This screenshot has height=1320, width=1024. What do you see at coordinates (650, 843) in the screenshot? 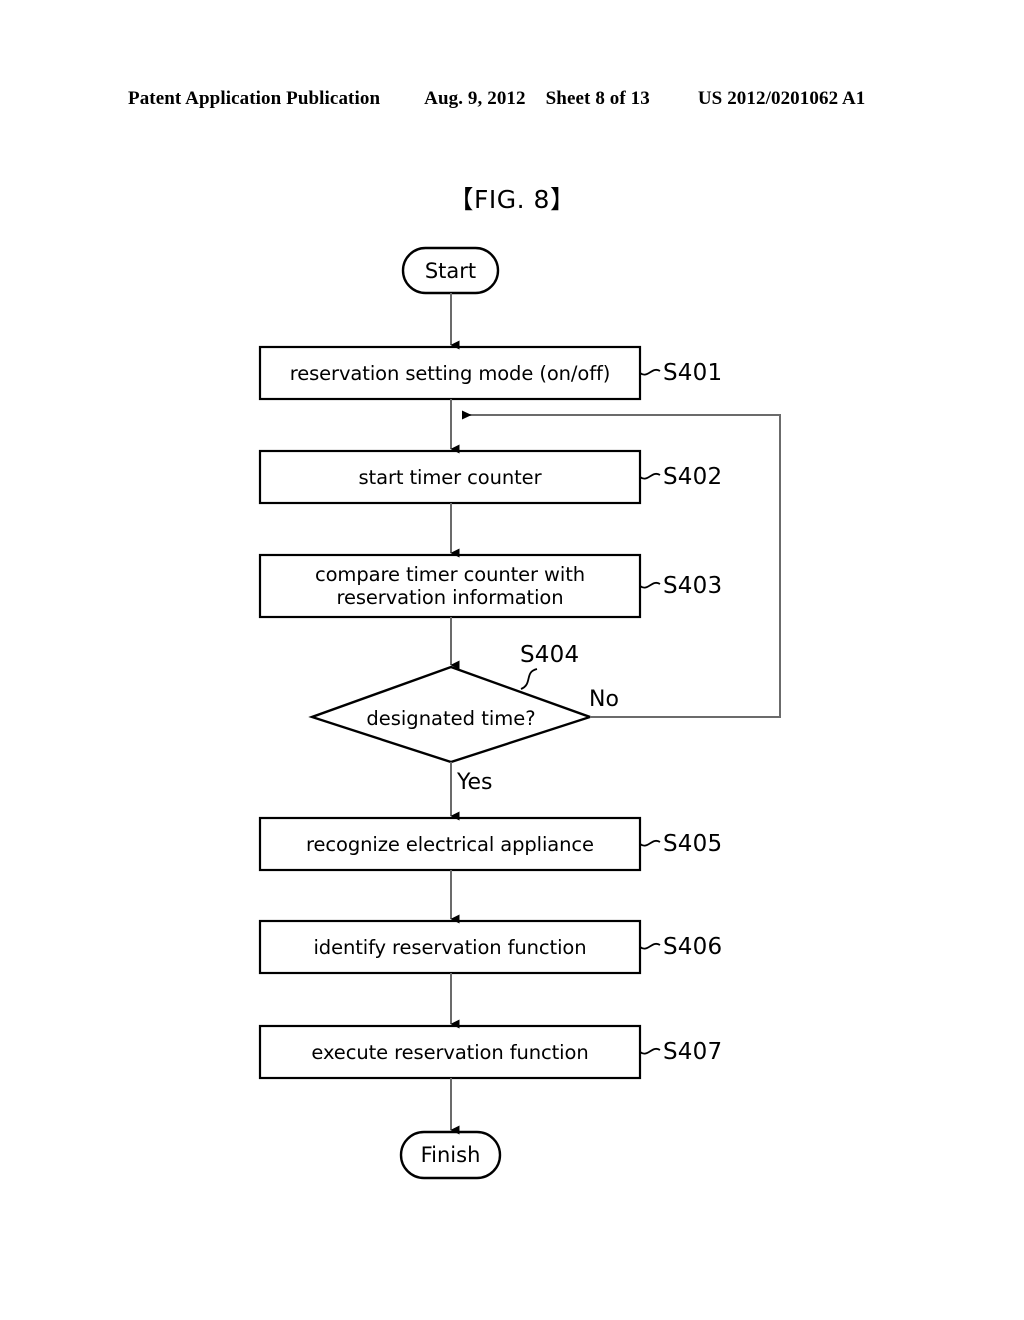
I see `leader-s405` at bounding box center [650, 843].